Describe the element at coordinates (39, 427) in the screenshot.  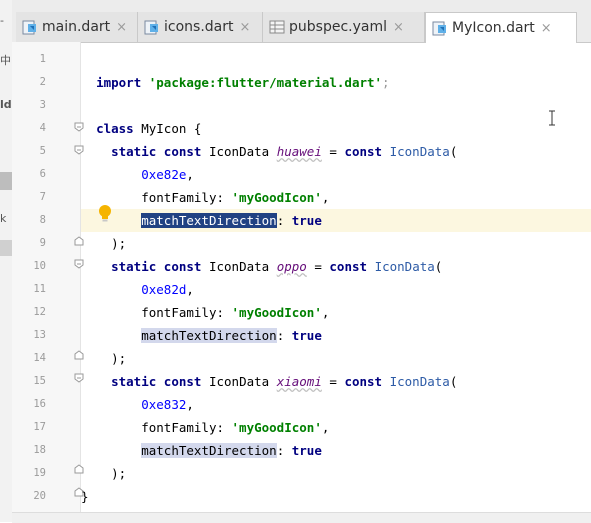
I see `line-number: 17` at that location.